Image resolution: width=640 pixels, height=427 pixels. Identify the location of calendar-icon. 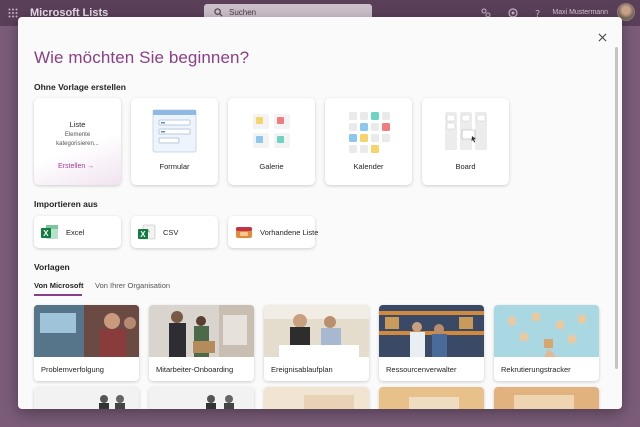
(369, 132).